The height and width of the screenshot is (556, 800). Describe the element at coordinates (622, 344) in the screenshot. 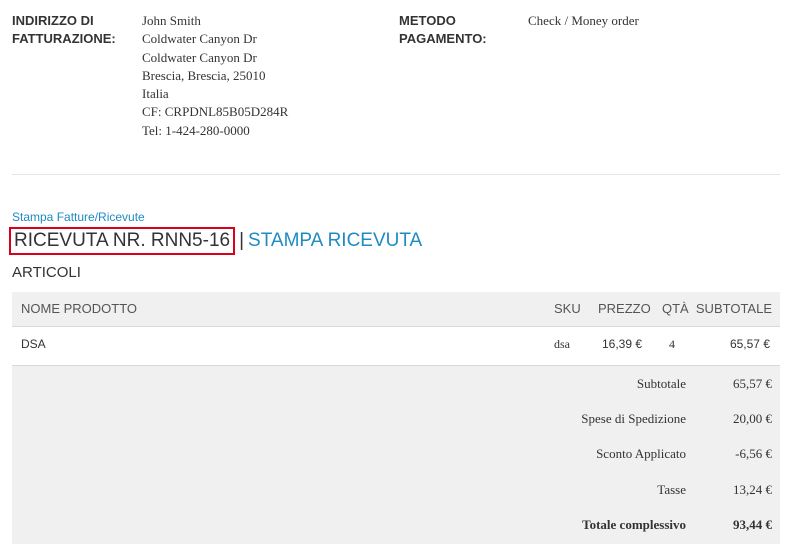

I see `item-price: 16,39 €` at that location.